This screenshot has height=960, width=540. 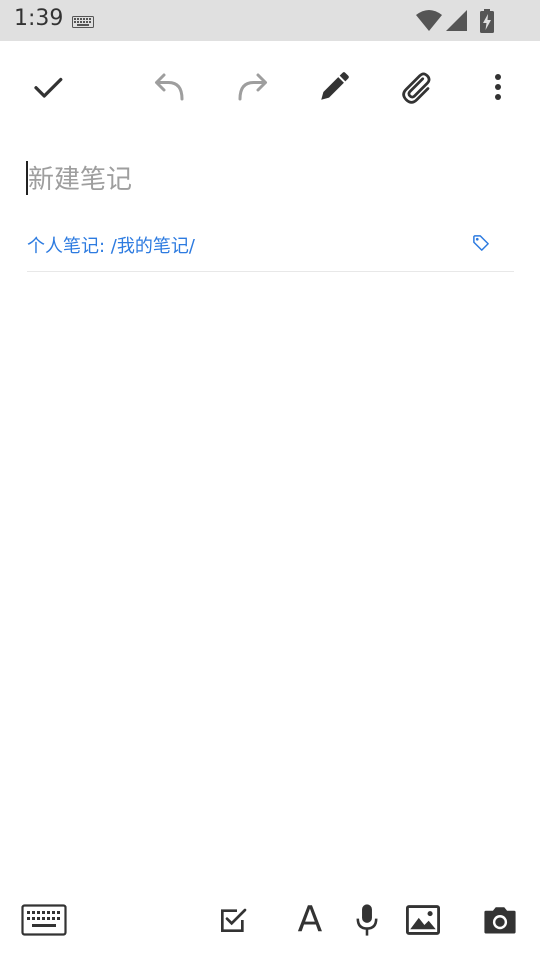 I want to click on checkbox-icon, so click(x=233, y=920).